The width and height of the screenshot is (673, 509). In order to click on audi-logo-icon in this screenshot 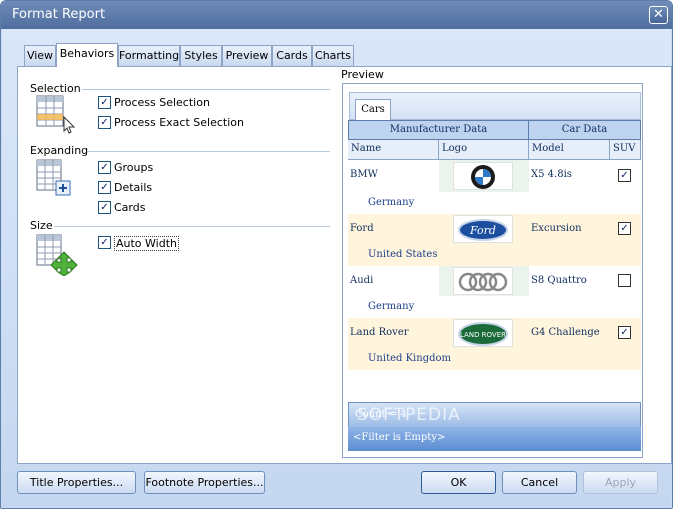, I will do `click(483, 281)`.